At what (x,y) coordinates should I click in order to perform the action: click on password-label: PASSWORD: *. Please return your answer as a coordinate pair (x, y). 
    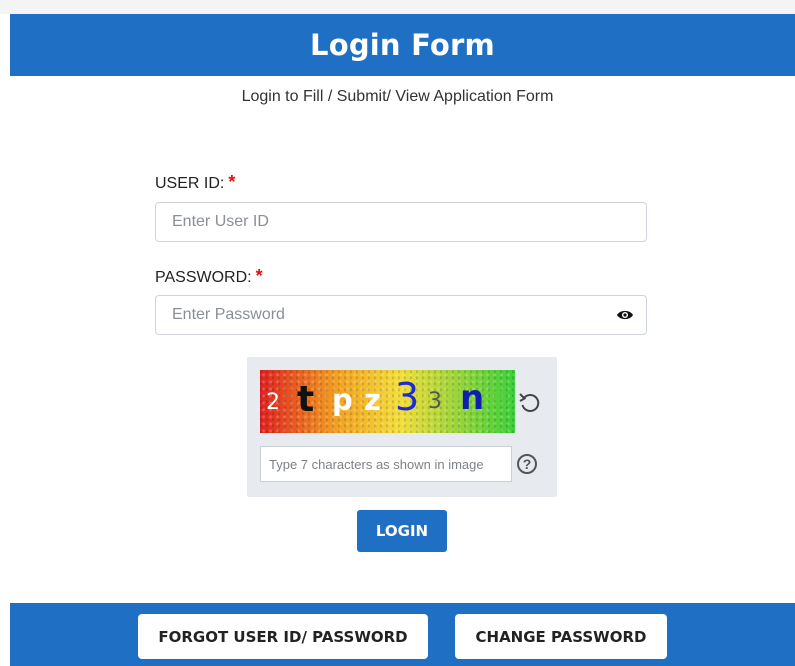
    Looking at the image, I should click on (209, 276).